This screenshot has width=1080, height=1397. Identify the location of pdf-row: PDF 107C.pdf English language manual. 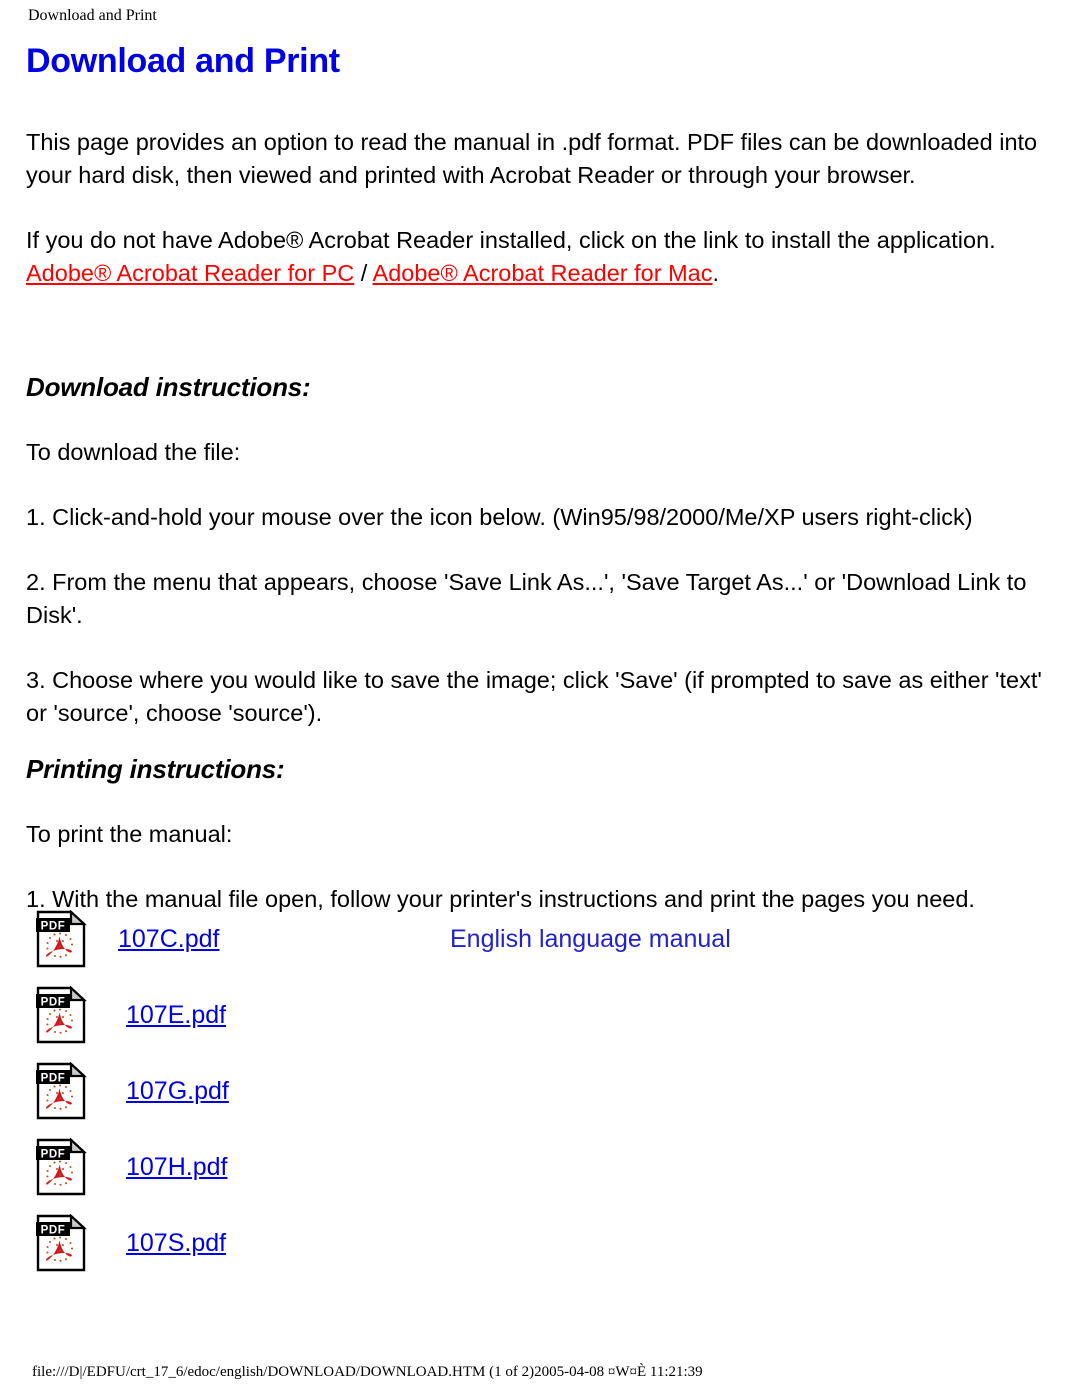
(540, 938).